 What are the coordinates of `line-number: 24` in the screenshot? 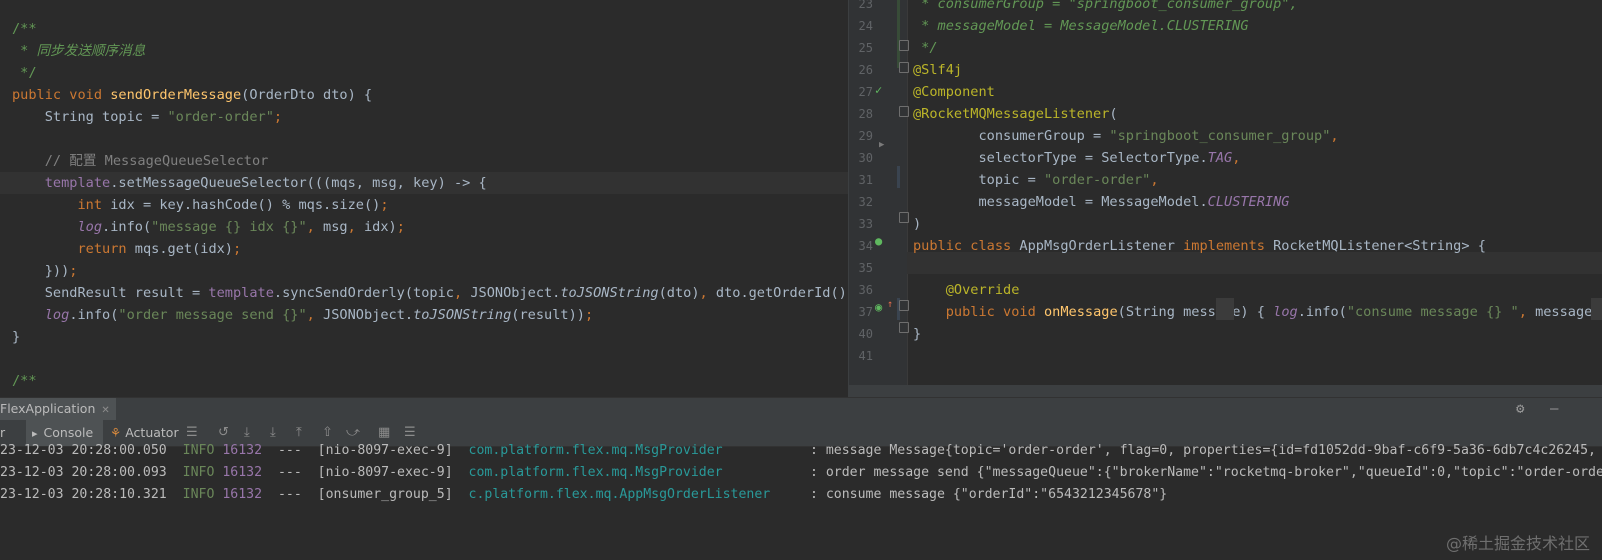 It's located at (865, 26).